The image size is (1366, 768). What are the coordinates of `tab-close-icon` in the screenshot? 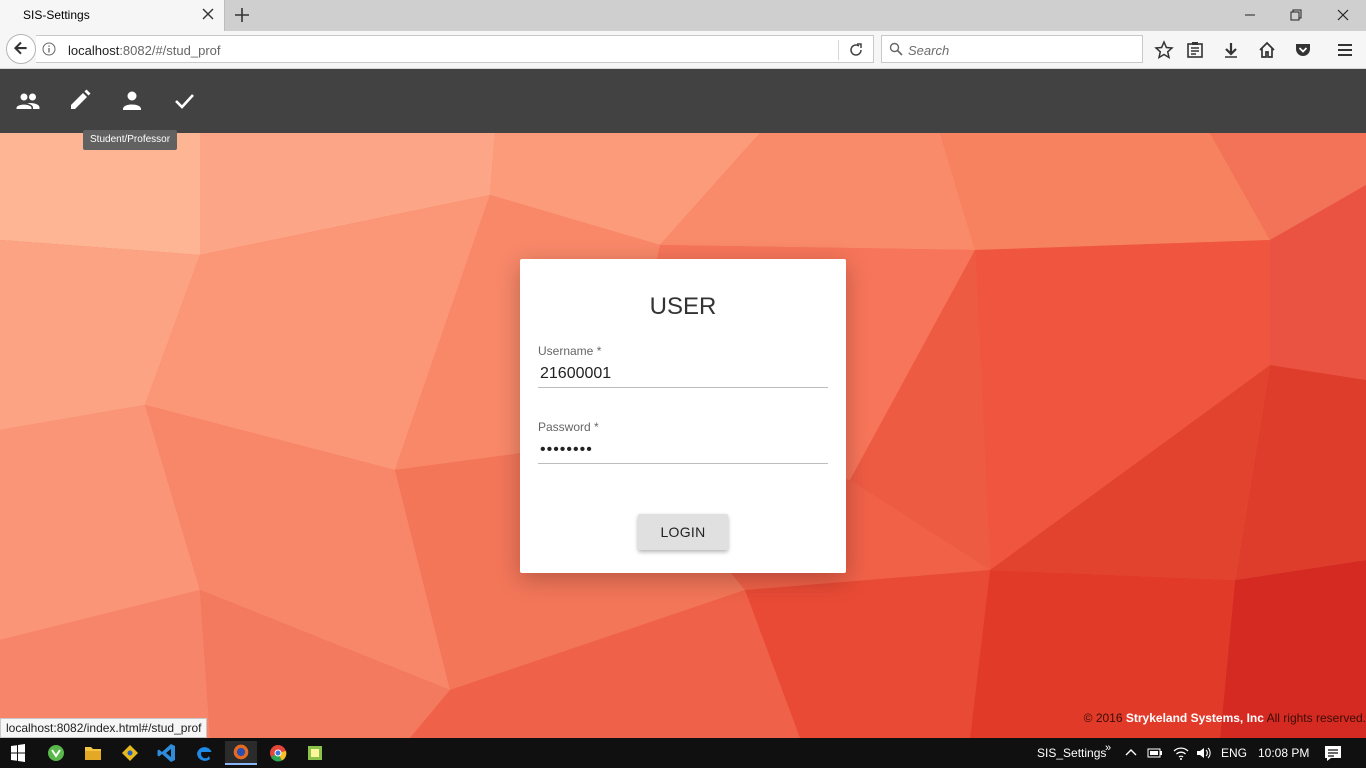 It's located at (208, 14).